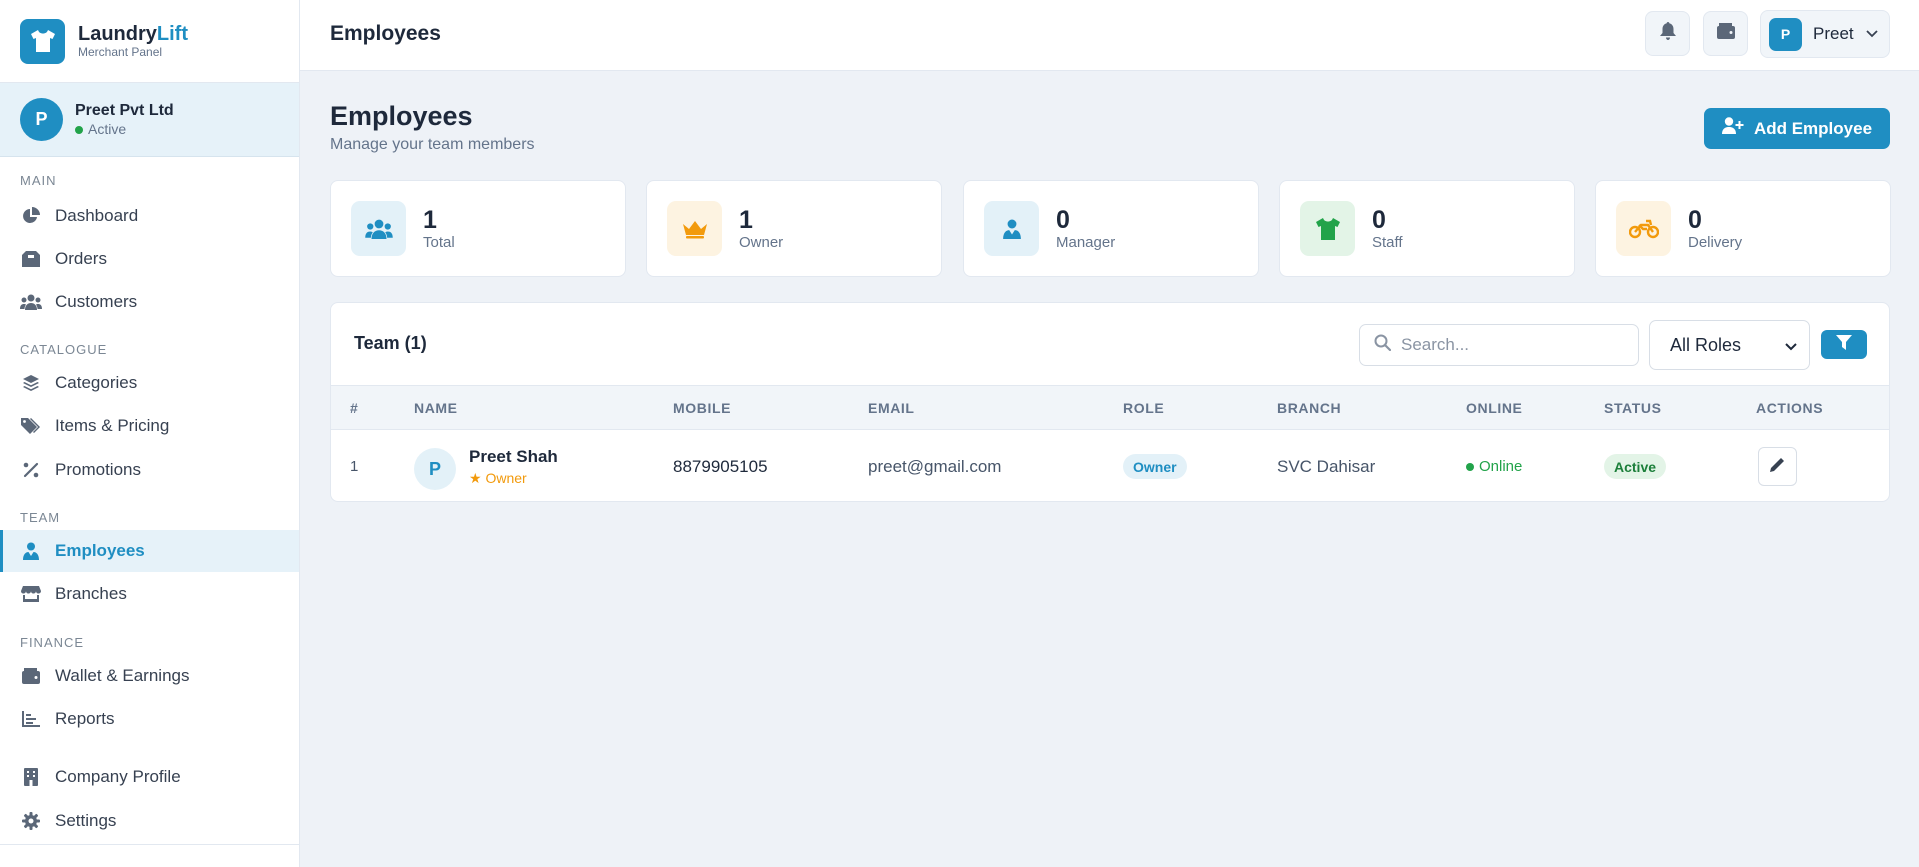  I want to click on tshirt-icon, so click(42, 41).